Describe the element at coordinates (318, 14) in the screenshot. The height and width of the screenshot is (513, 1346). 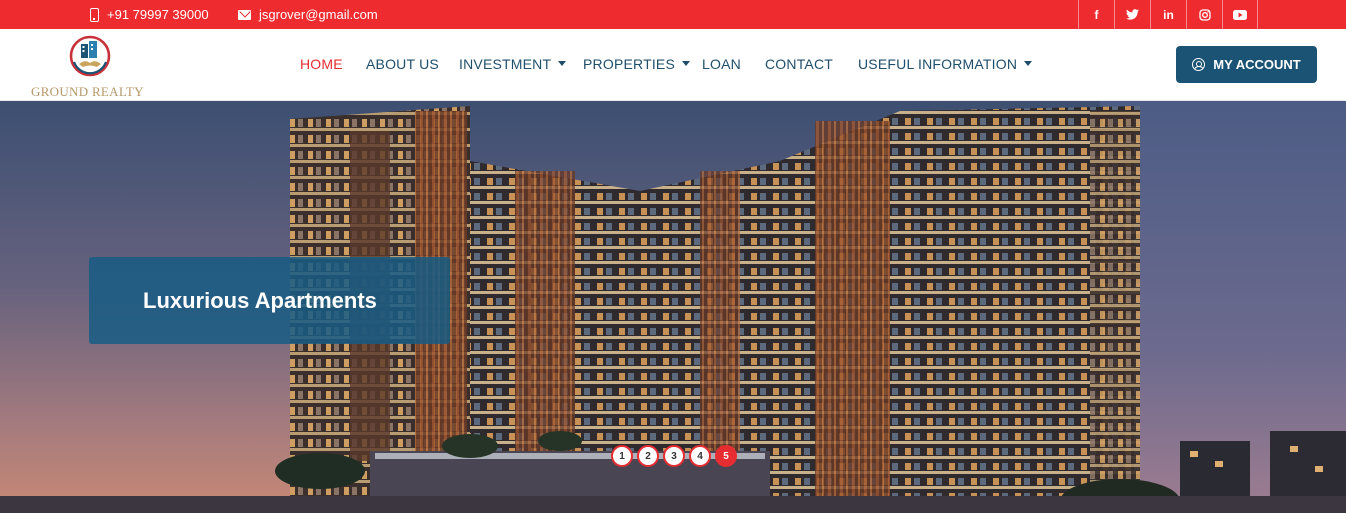
I see `email-address: jsgrover@gmail.com` at that location.